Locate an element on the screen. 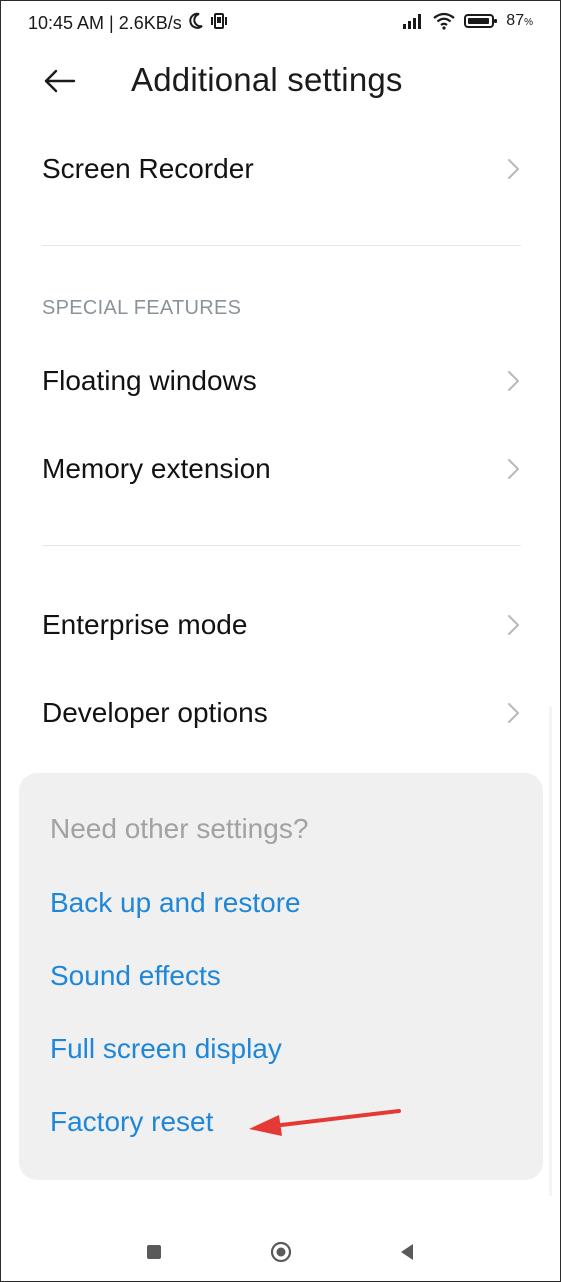 The width and height of the screenshot is (561, 1282). status-right: 87% is located at coordinates (467, 21).